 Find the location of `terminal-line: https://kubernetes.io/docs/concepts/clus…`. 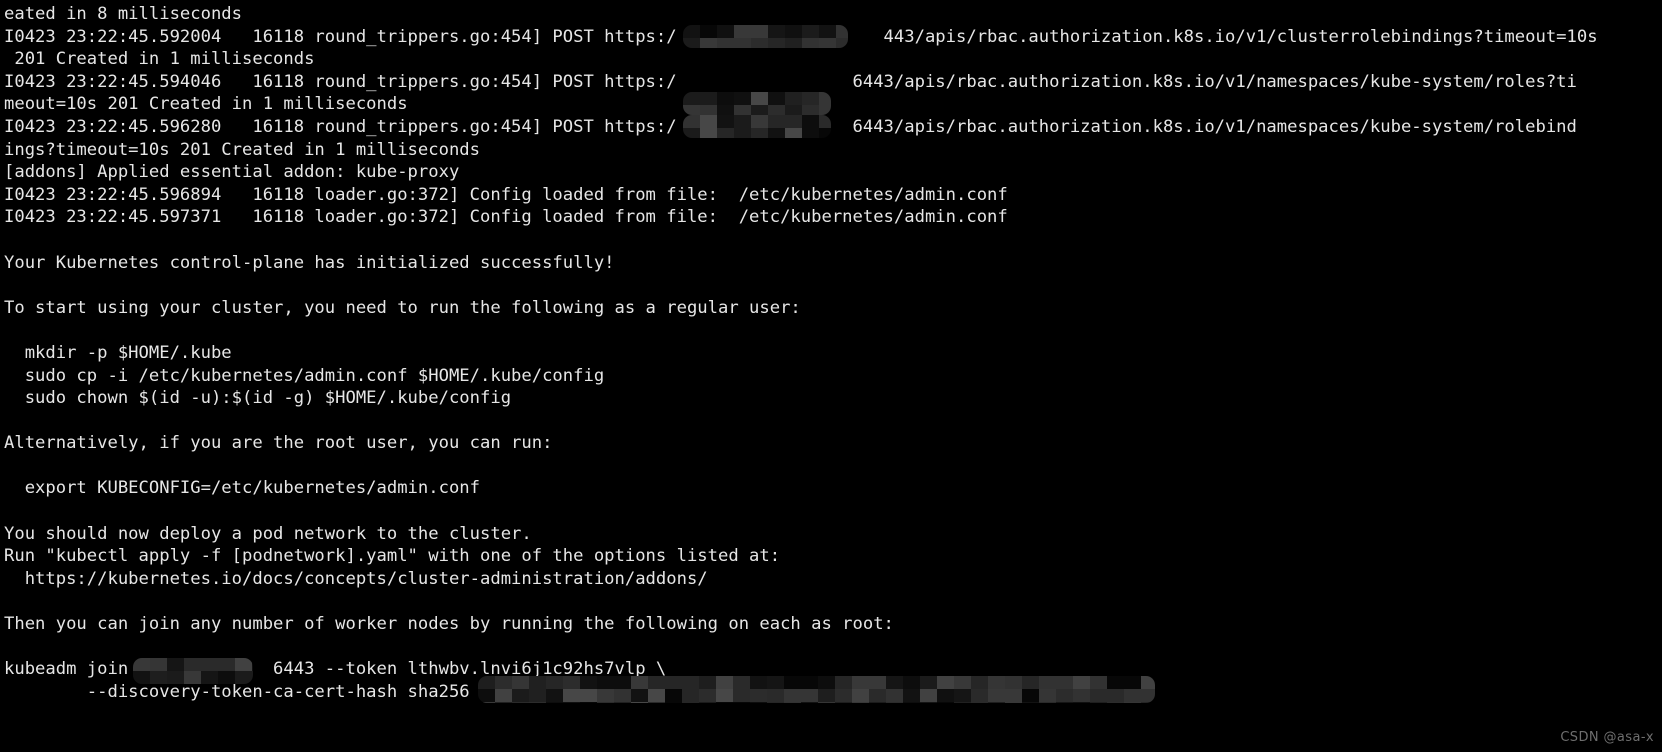

terminal-line: https://kubernetes.io/docs/concepts/clus… is located at coordinates (356, 578).